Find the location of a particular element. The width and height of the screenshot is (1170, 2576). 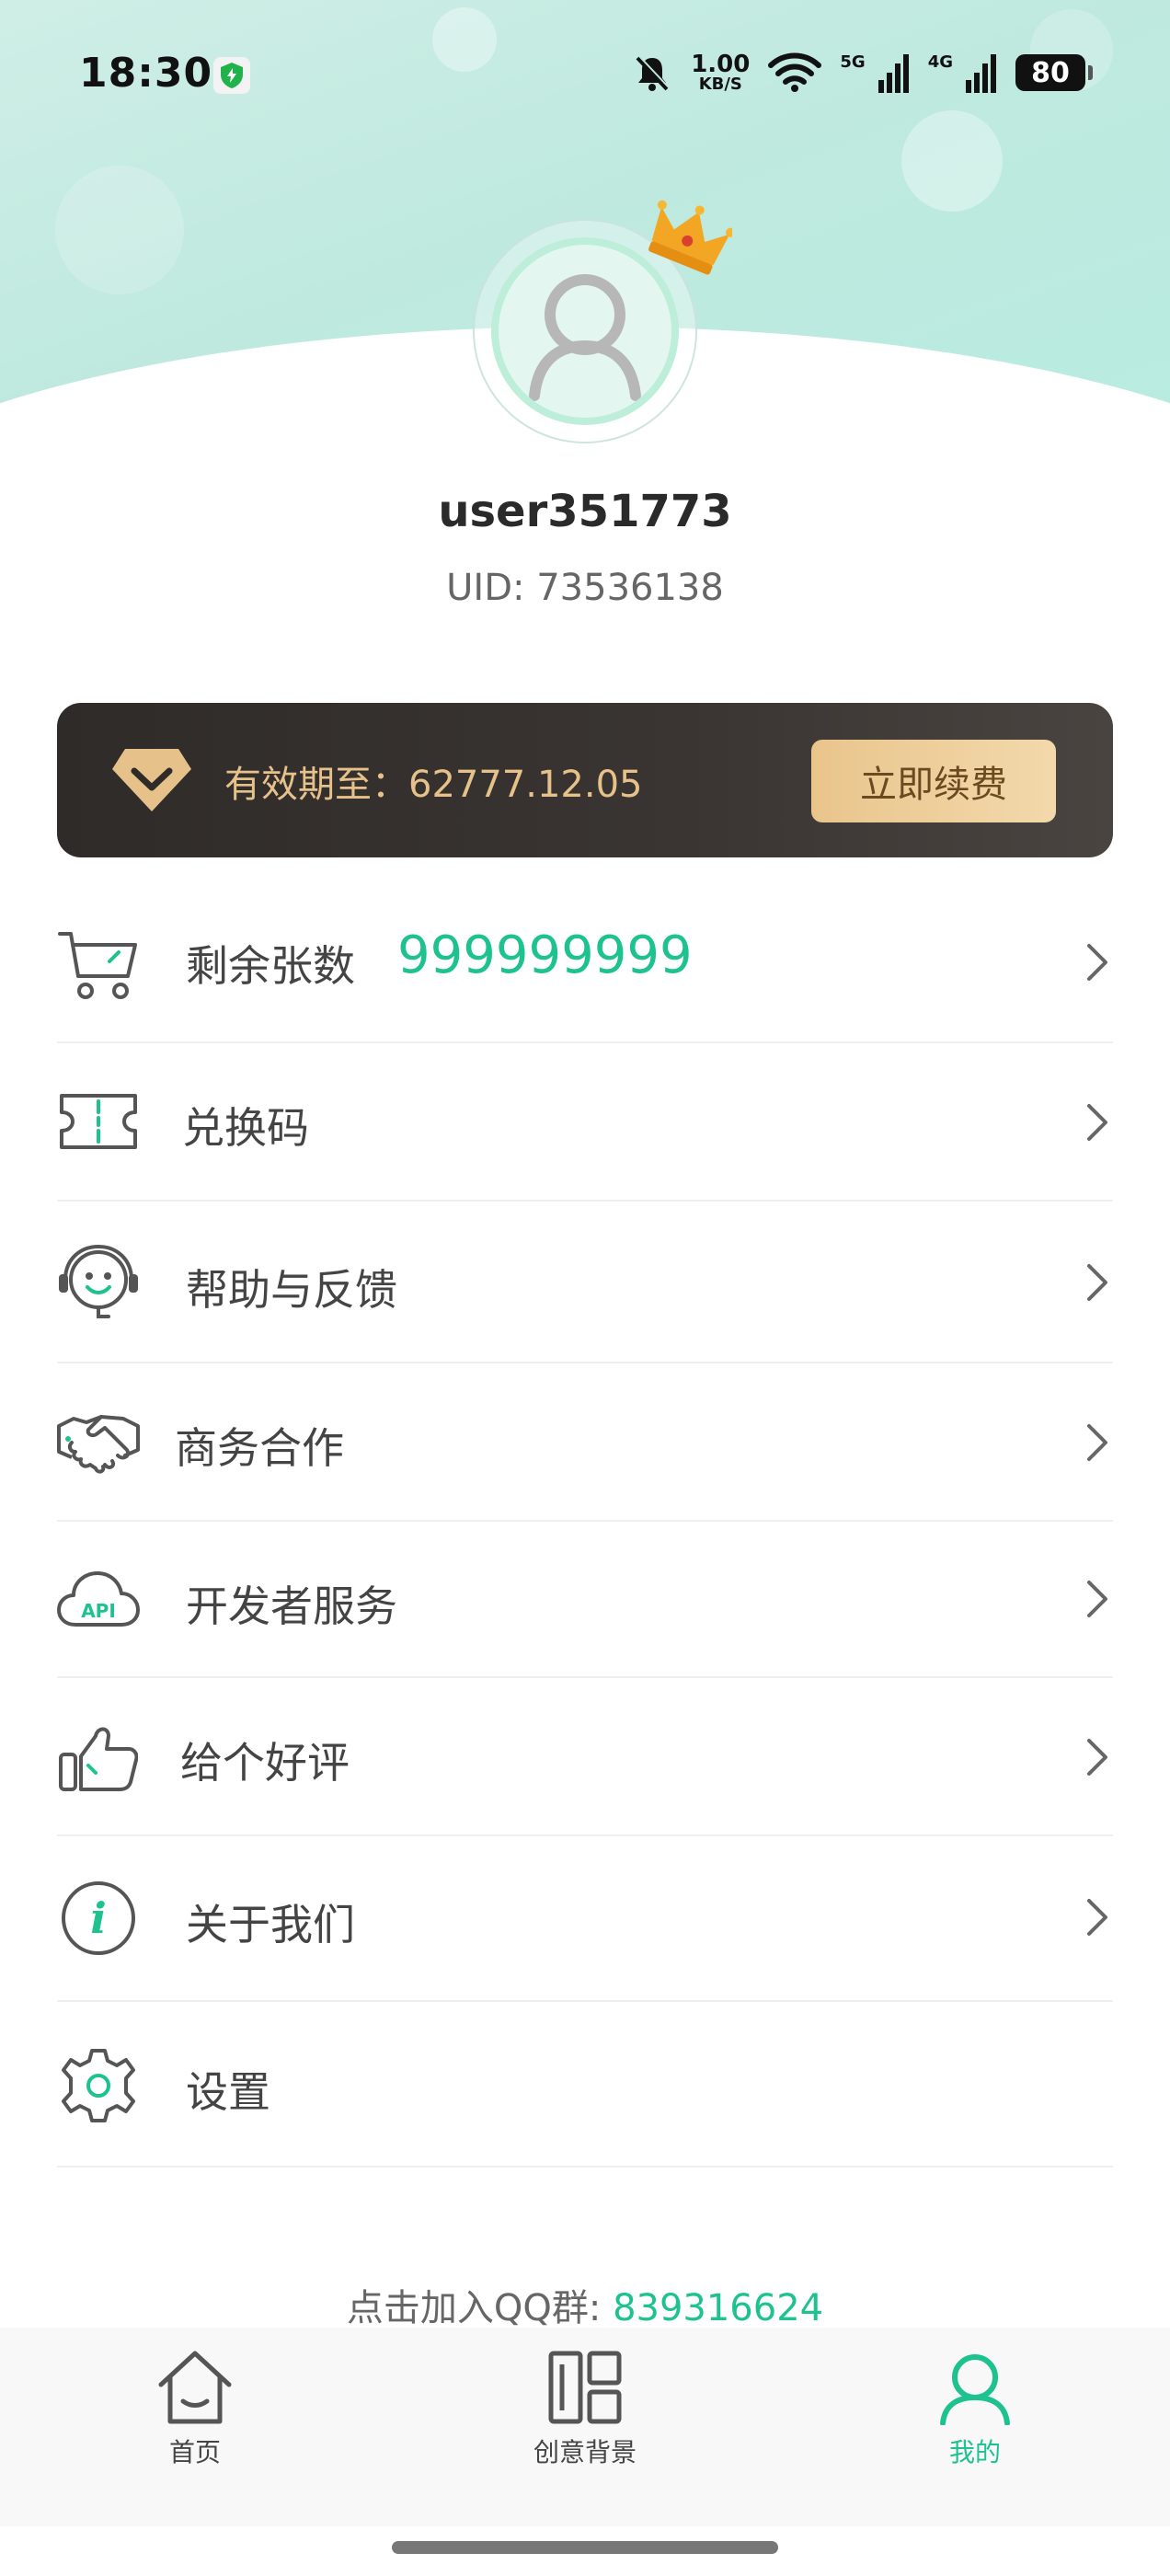

bottom-nav: 首页 创意背景 我的 is located at coordinates (585, 2427).